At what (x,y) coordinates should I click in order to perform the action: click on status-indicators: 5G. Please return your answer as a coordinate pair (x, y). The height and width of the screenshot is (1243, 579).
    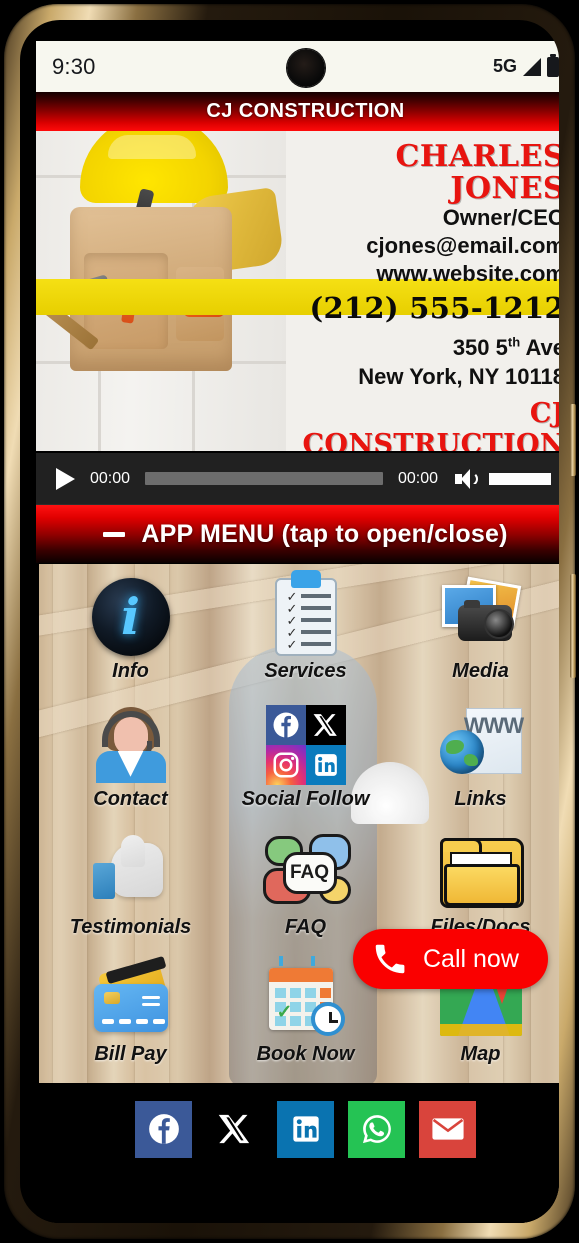
    Looking at the image, I should click on (525, 65).